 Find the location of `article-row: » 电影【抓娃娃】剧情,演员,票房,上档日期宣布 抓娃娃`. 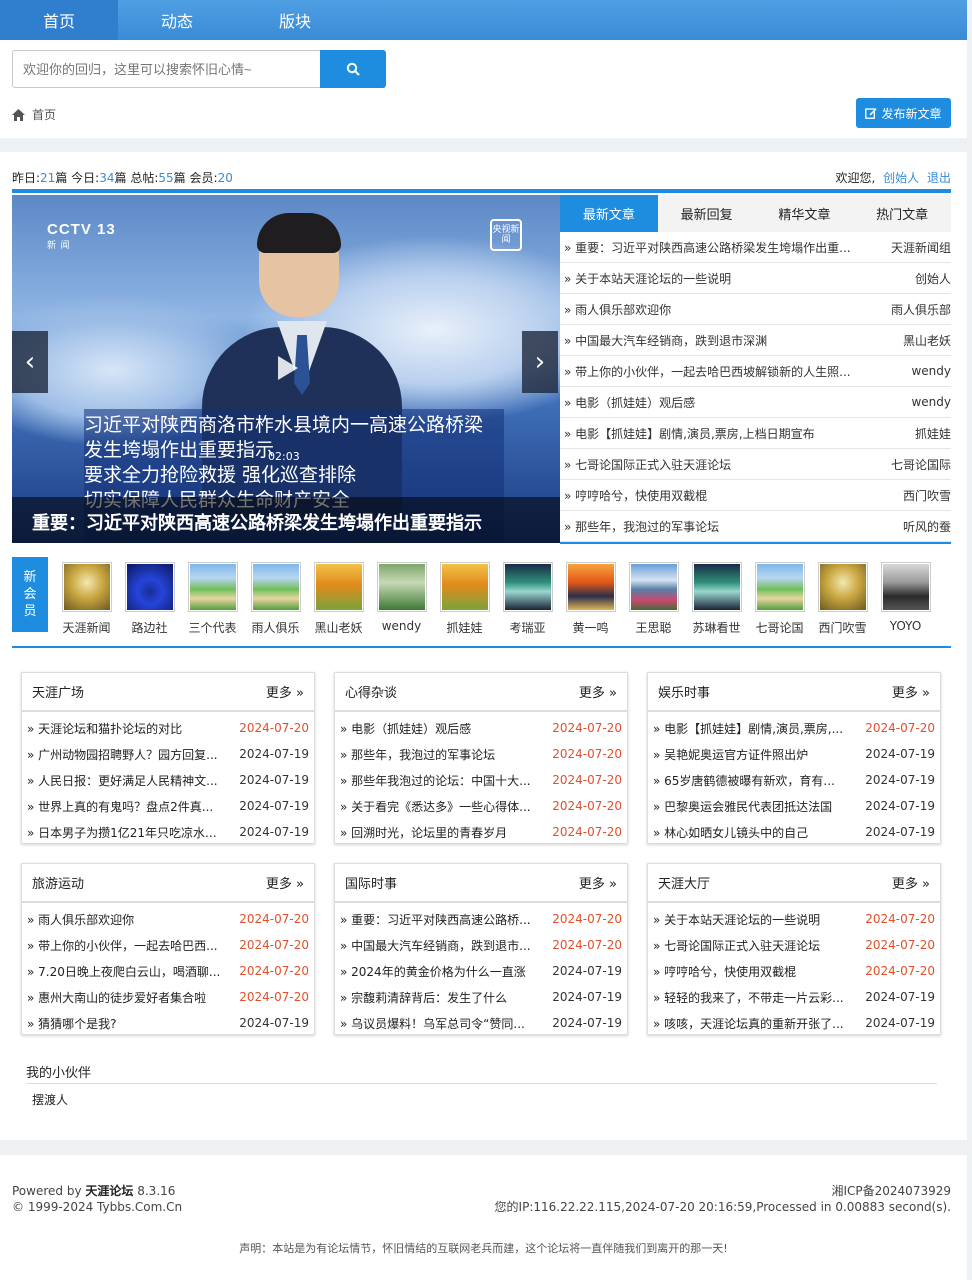

article-row: » 电影【抓娃娃】剧情,演员,票房,上档日期宣布 抓娃娃 is located at coordinates (755, 433).